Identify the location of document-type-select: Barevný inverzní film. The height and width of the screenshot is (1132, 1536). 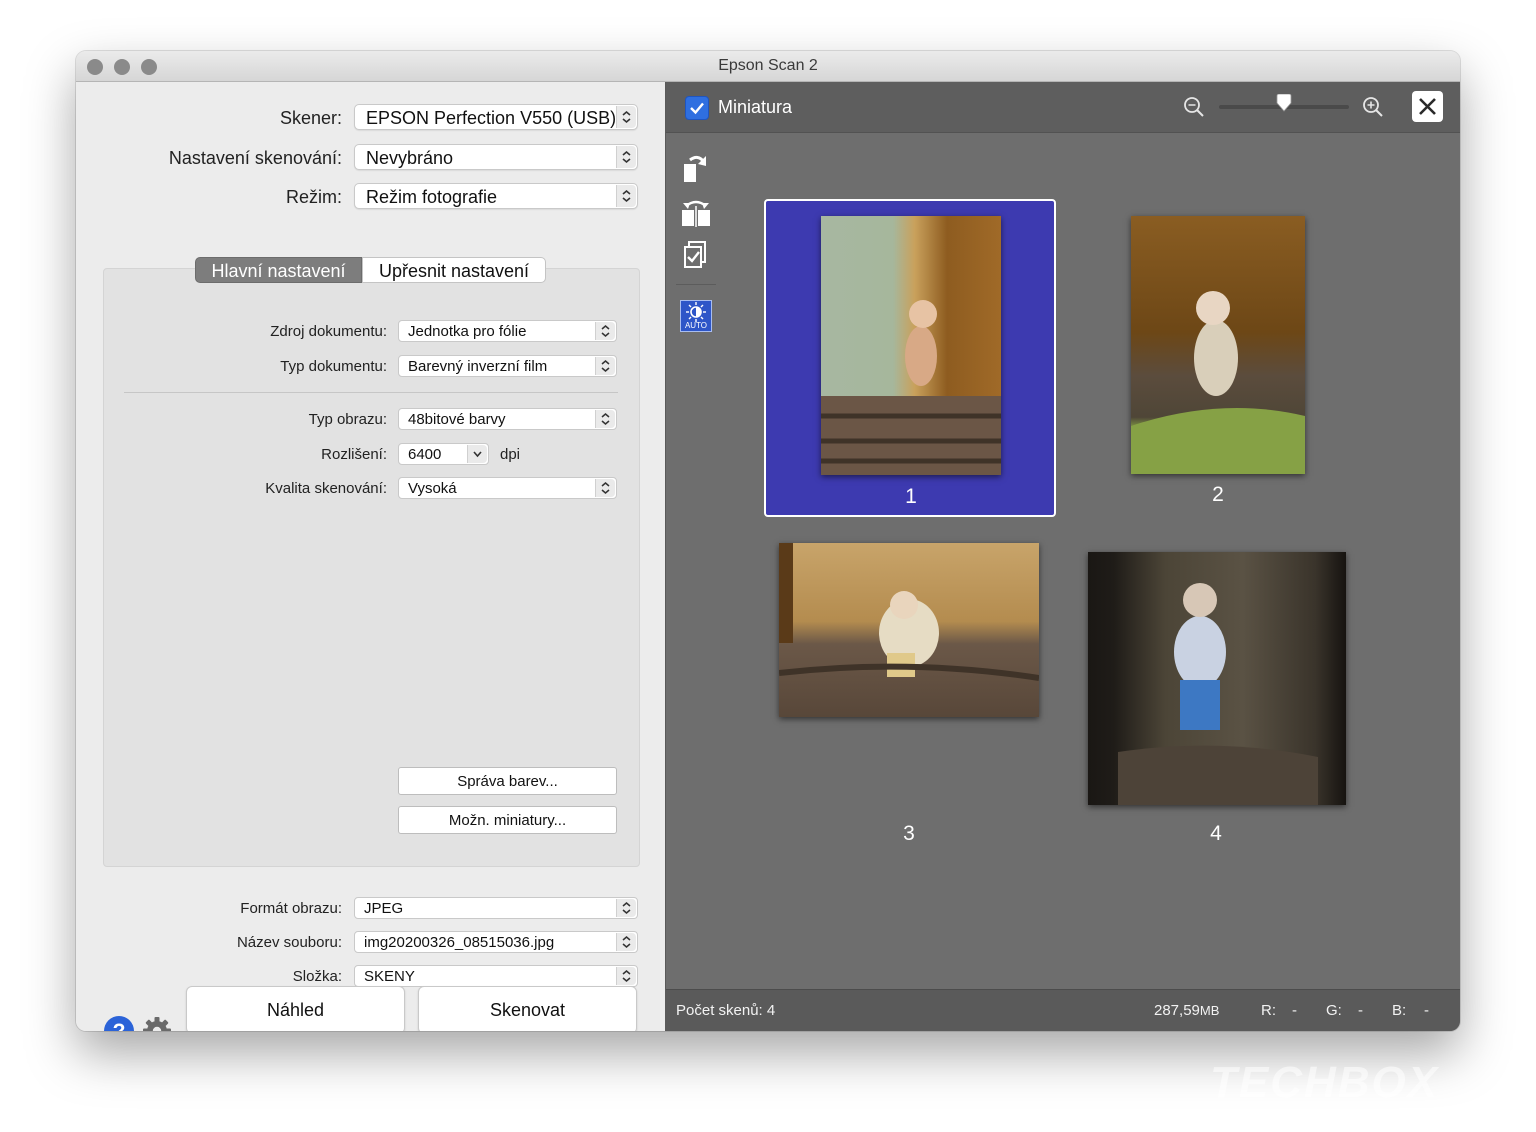
(507, 366).